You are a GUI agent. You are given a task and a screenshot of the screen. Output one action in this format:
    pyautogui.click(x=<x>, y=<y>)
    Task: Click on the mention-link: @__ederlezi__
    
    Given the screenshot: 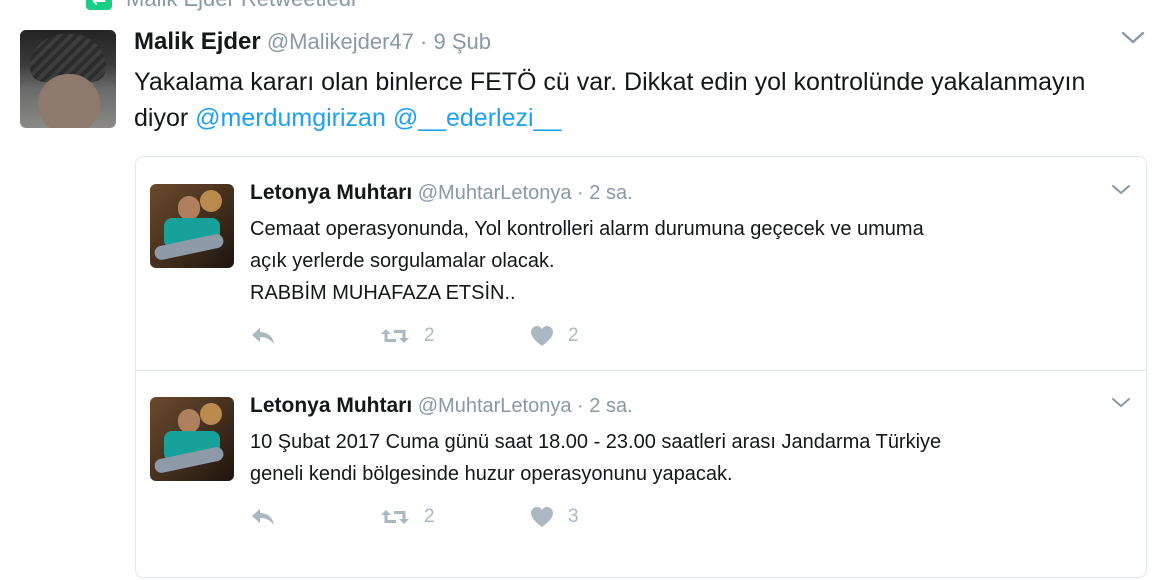 What is the action you would take?
    pyautogui.click(x=477, y=118)
    